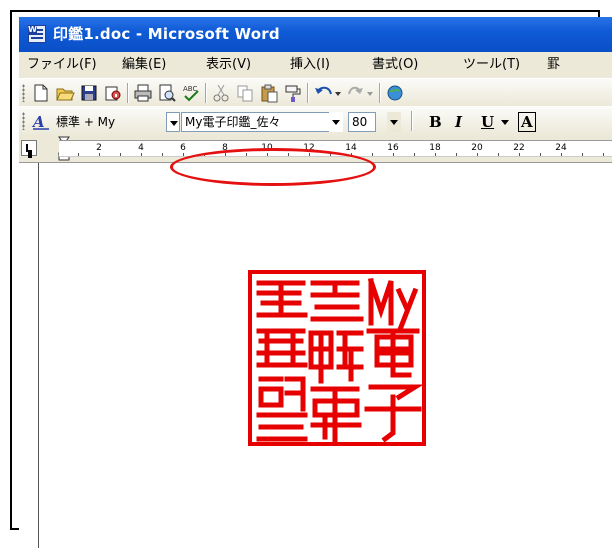  What do you see at coordinates (435, 148) in the screenshot?
I see `ruler-number: 18` at bounding box center [435, 148].